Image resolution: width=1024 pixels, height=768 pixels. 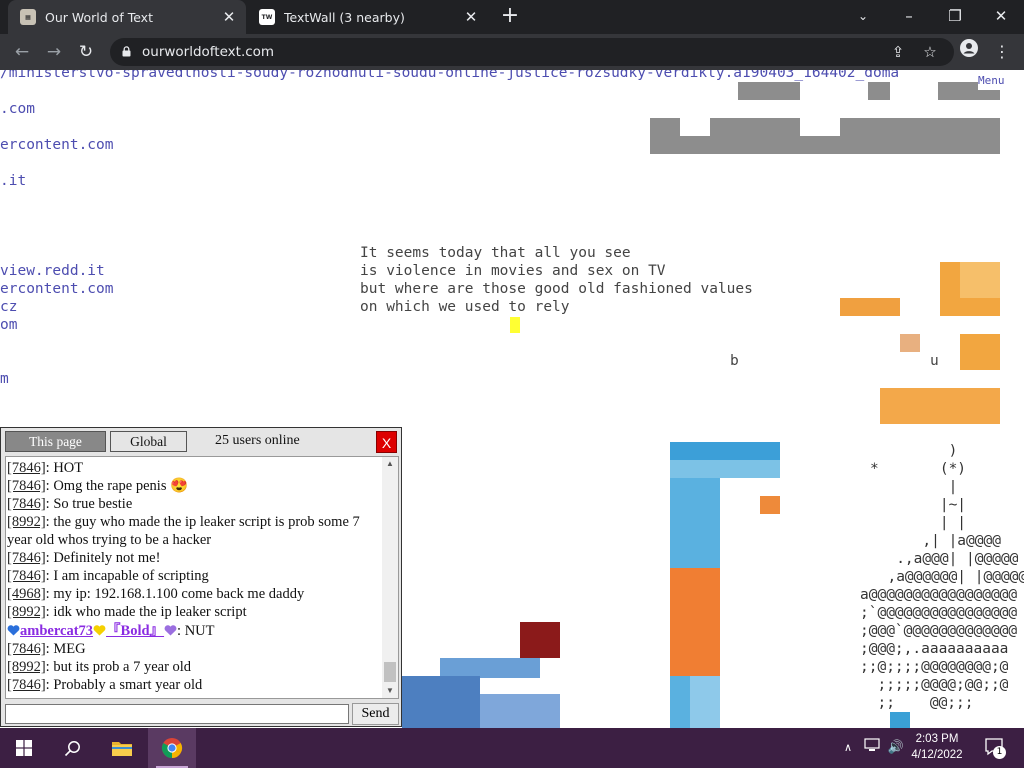 What do you see at coordinates (8, 307) in the screenshot?
I see `link-fragment: cz` at bounding box center [8, 307].